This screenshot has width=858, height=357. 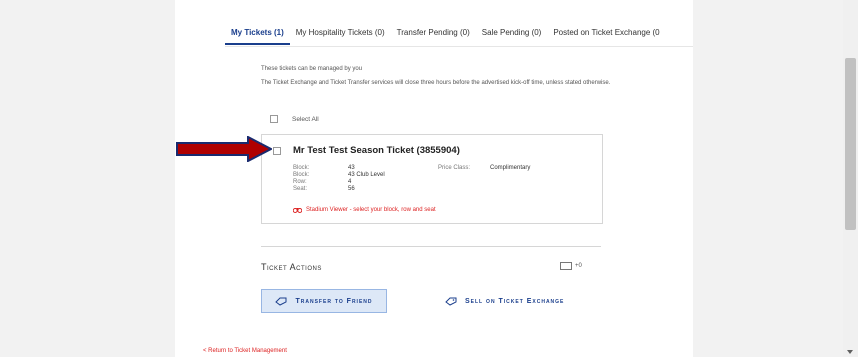 I want to click on tab-posted-on-exchange: Posted on Ticket Exchange (0, so click(x=606, y=35).